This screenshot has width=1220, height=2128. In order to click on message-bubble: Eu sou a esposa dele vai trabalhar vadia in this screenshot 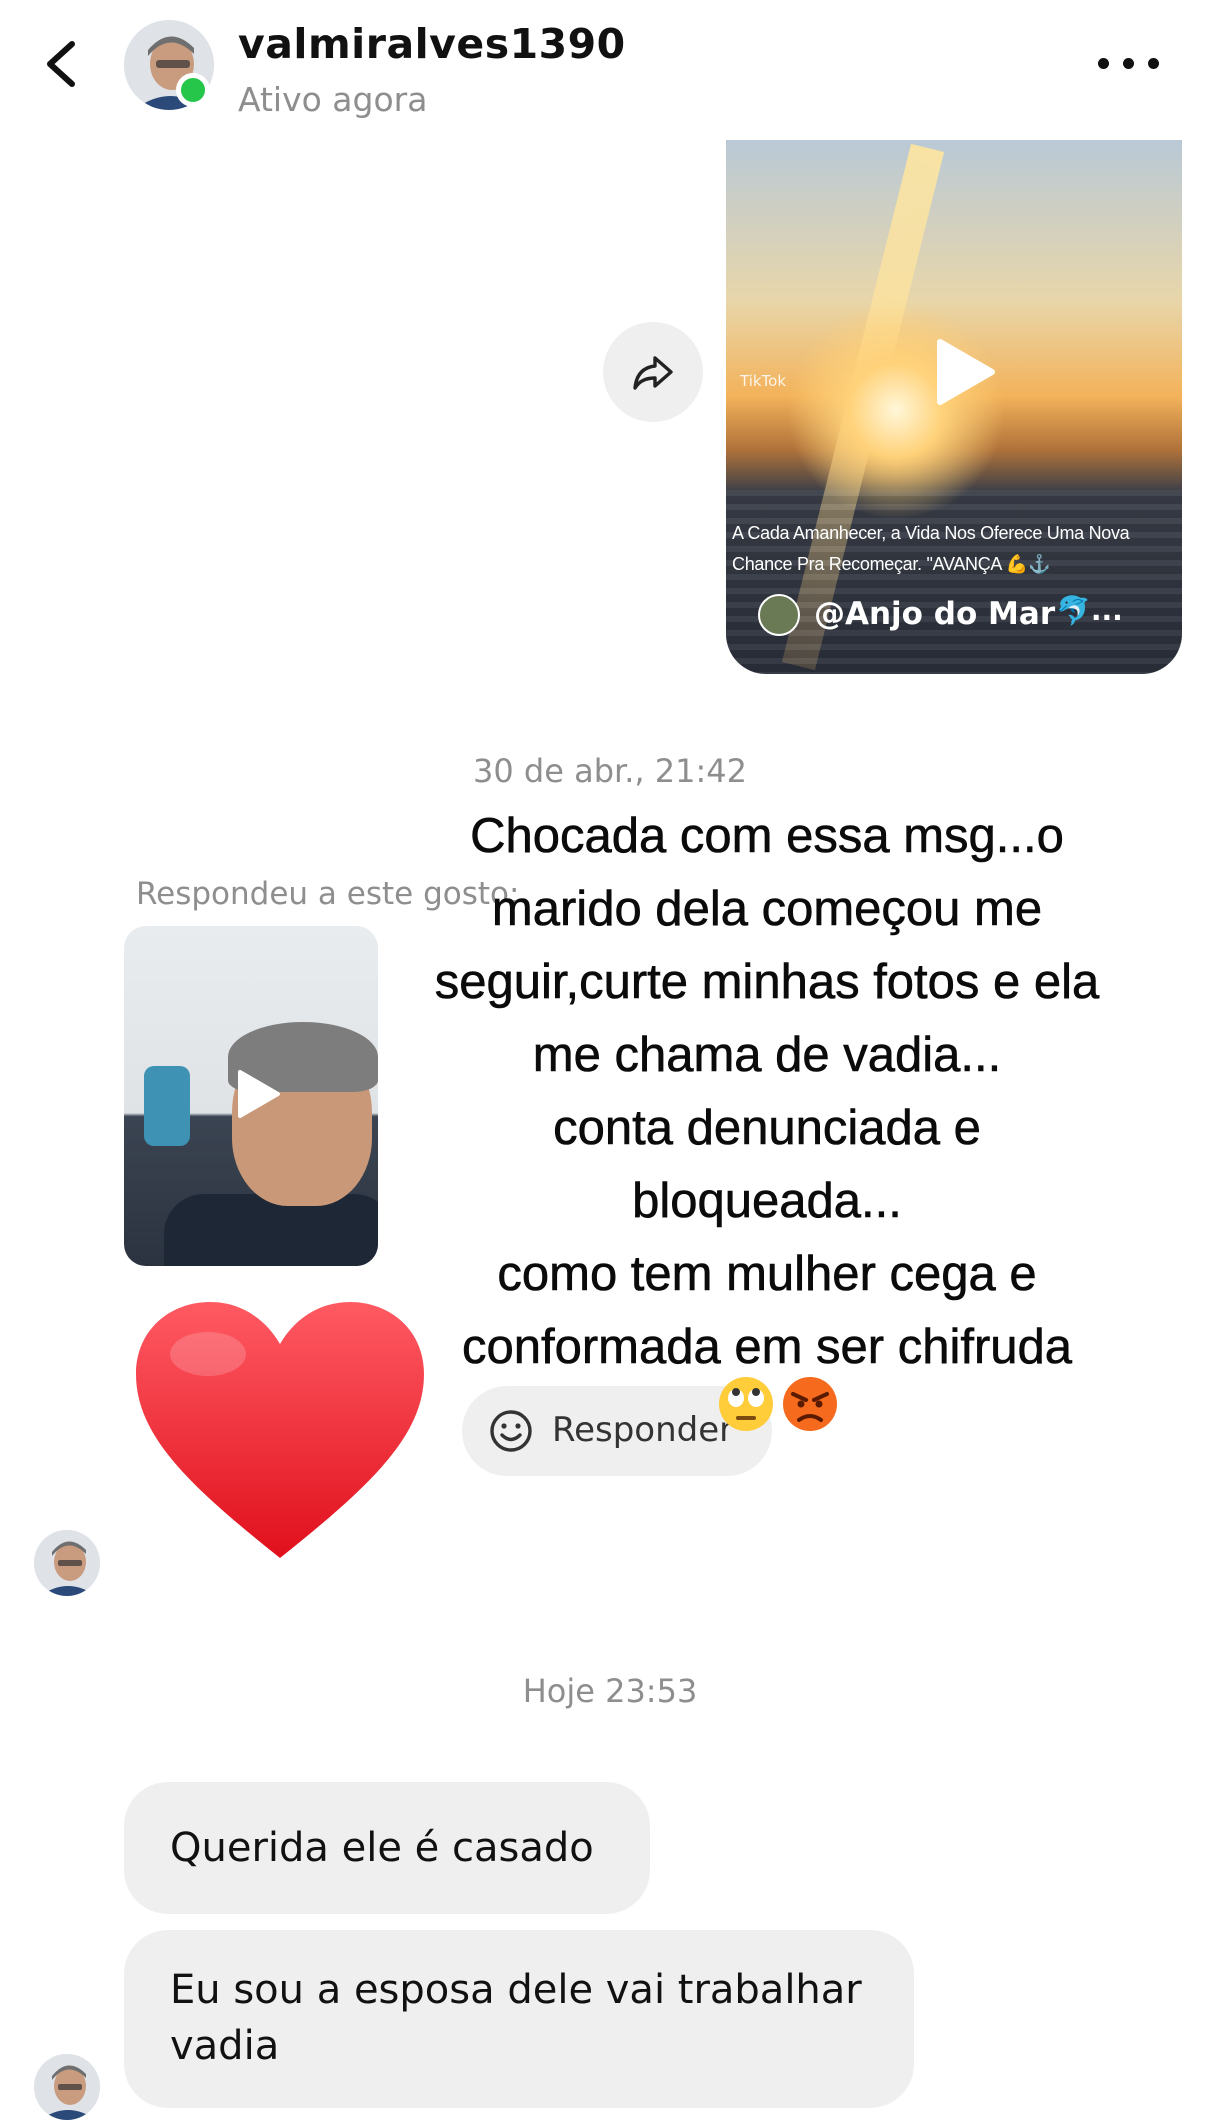, I will do `click(519, 2019)`.